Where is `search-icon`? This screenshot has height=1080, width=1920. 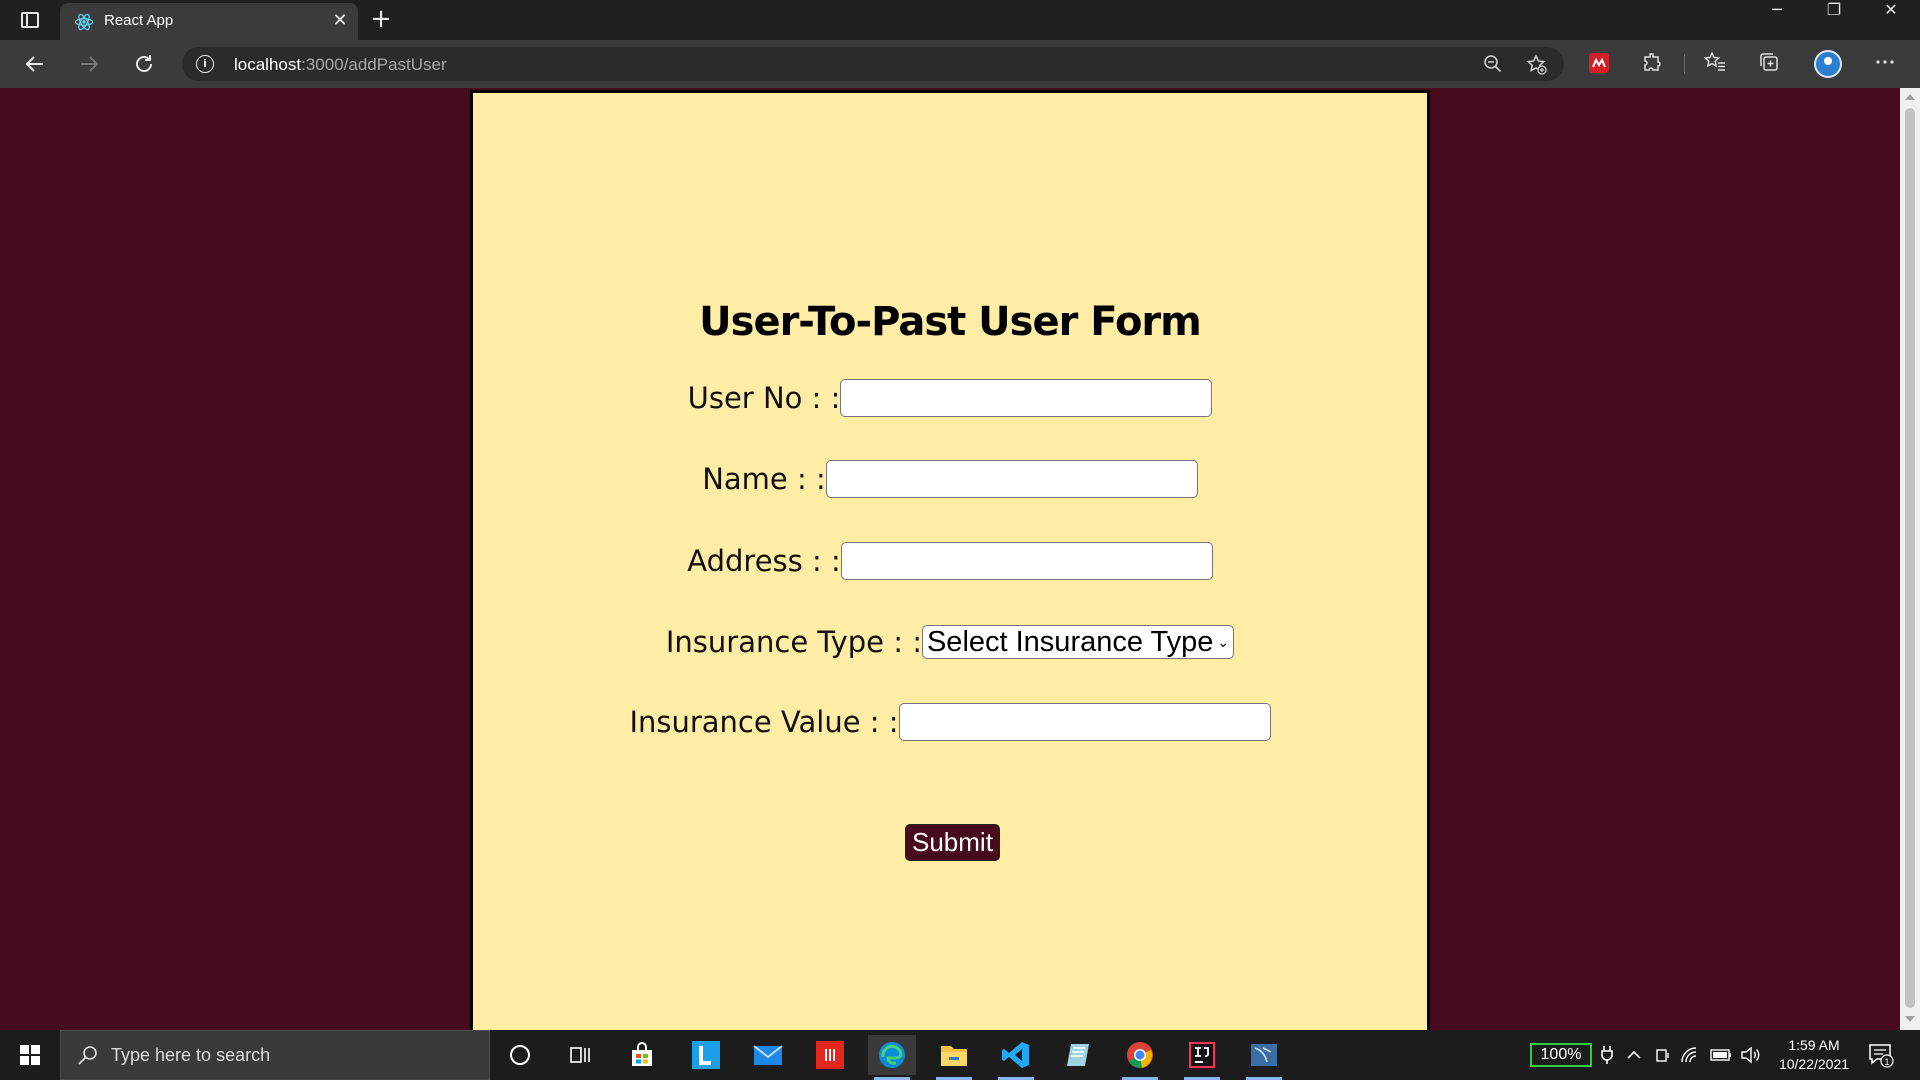 search-icon is located at coordinates (87, 1055).